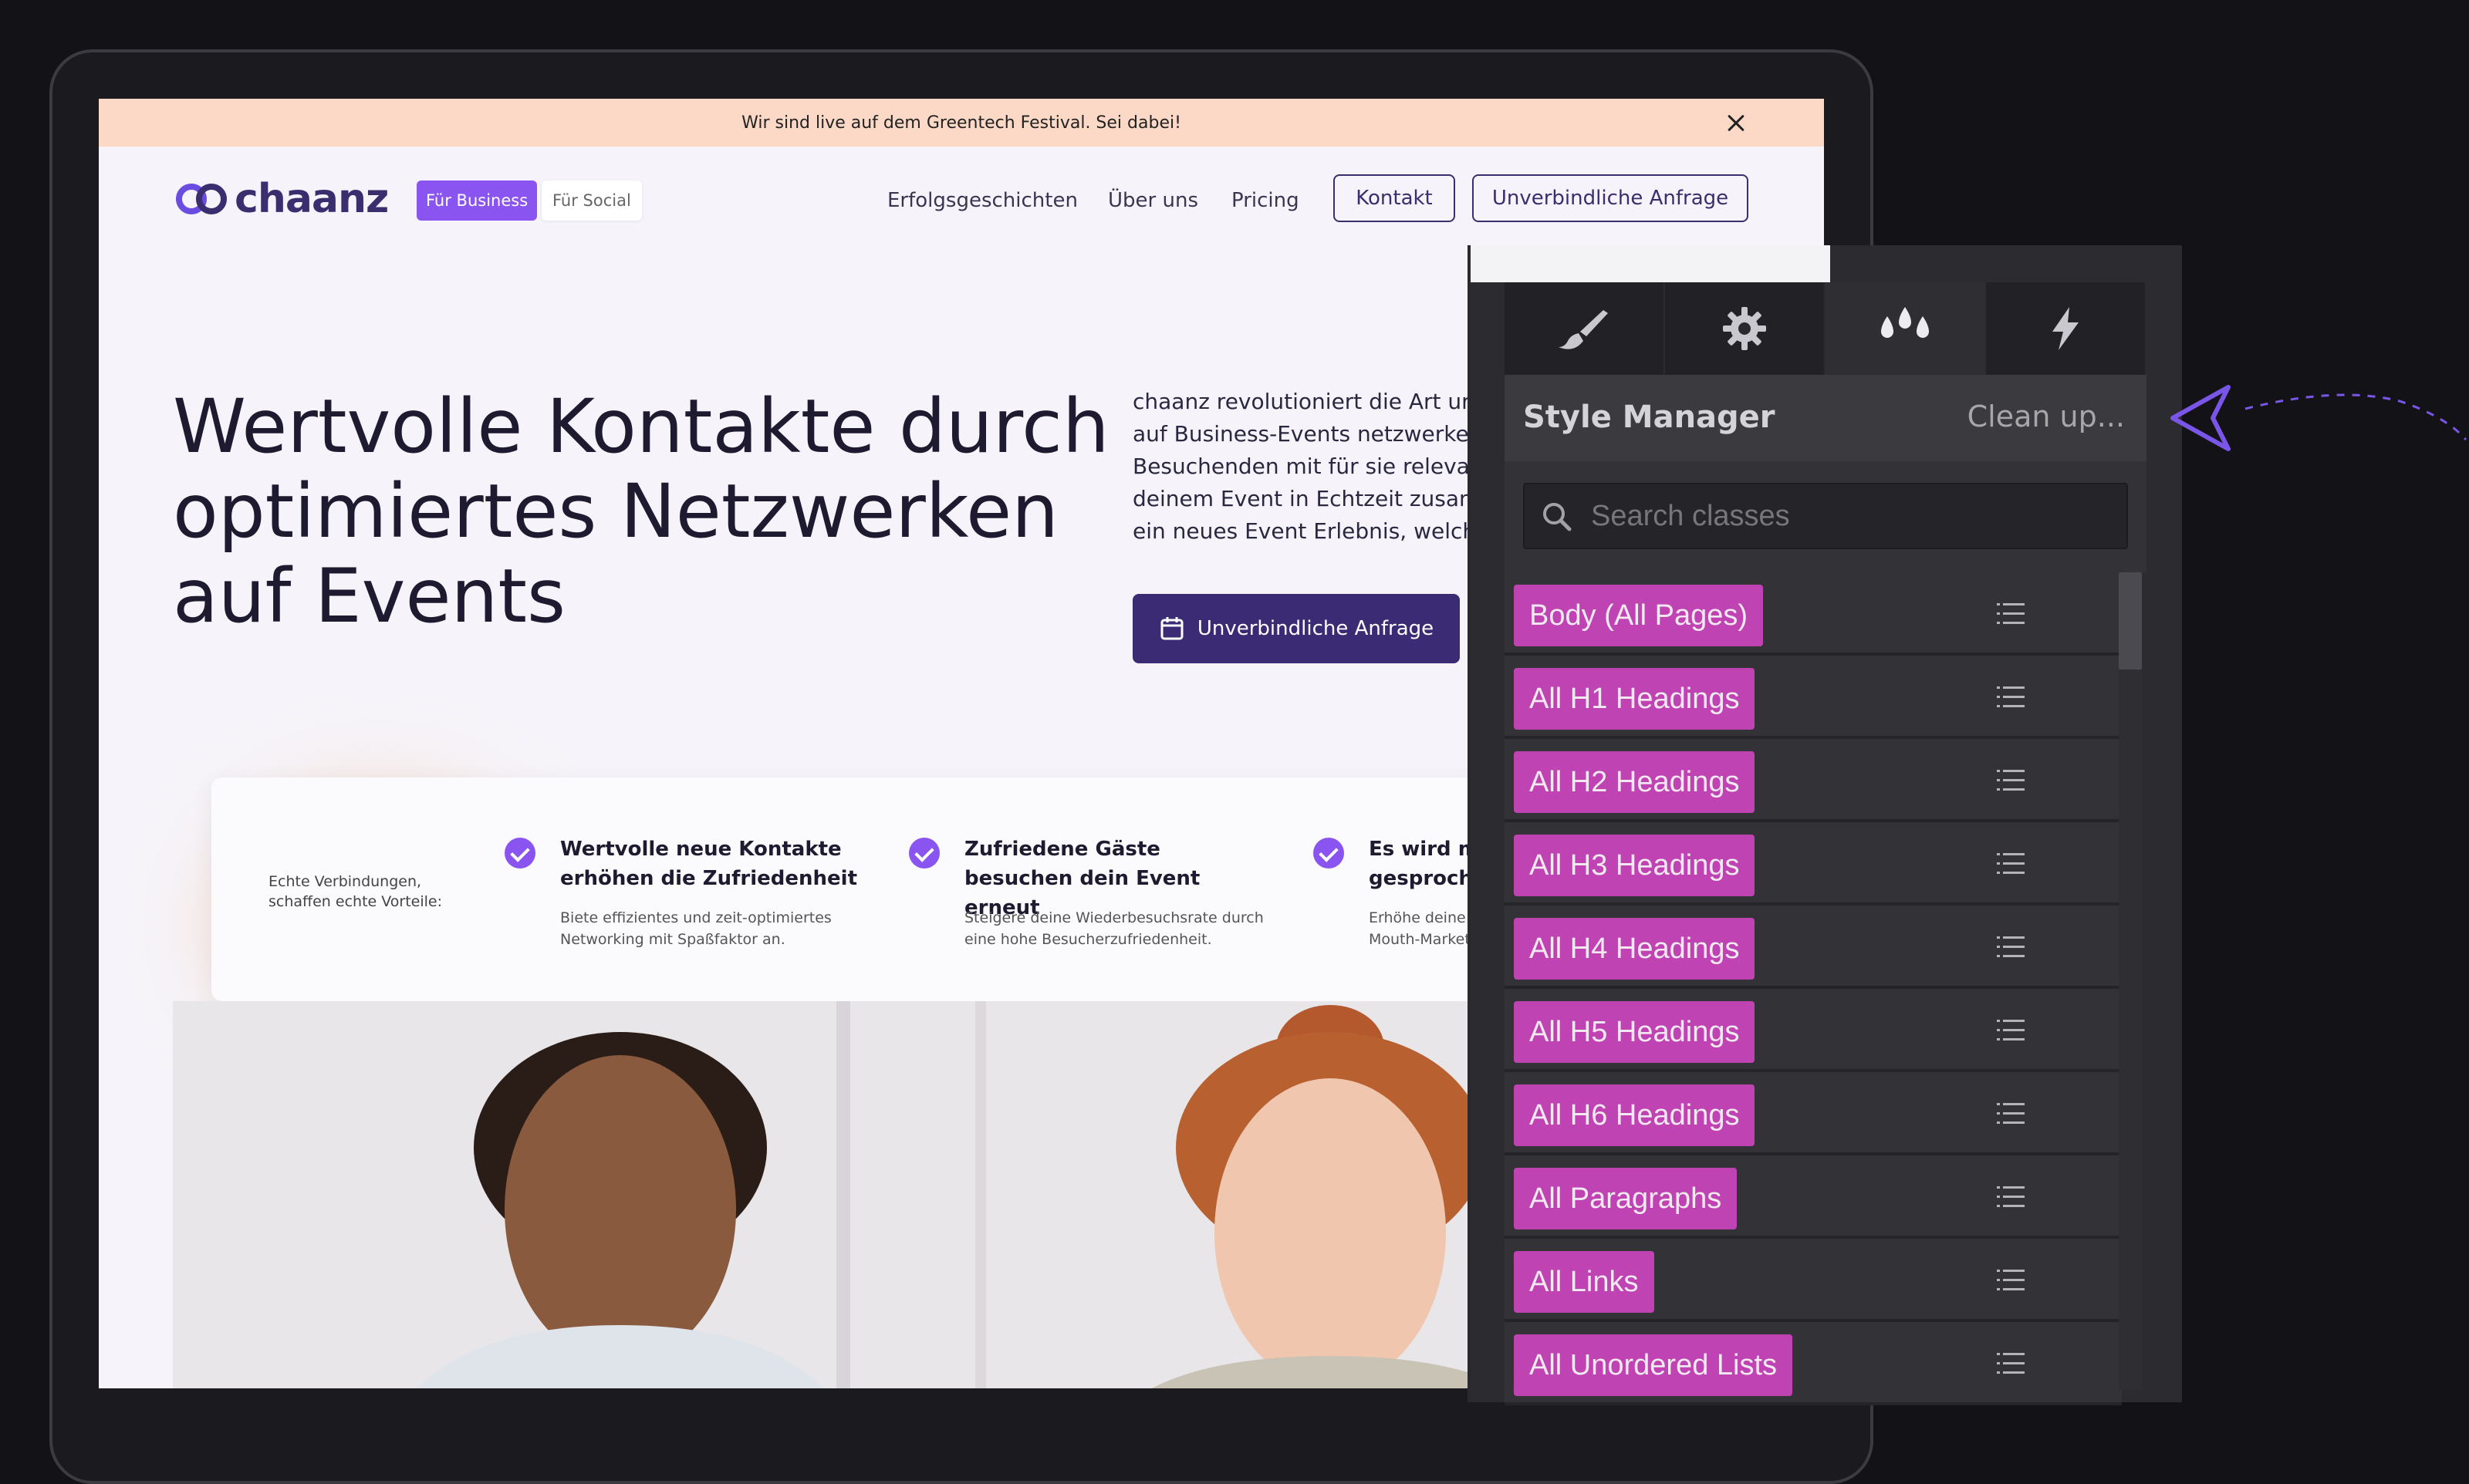 The height and width of the screenshot is (1484, 2469). I want to click on class-row: All H3 Headings, so click(1814, 864).